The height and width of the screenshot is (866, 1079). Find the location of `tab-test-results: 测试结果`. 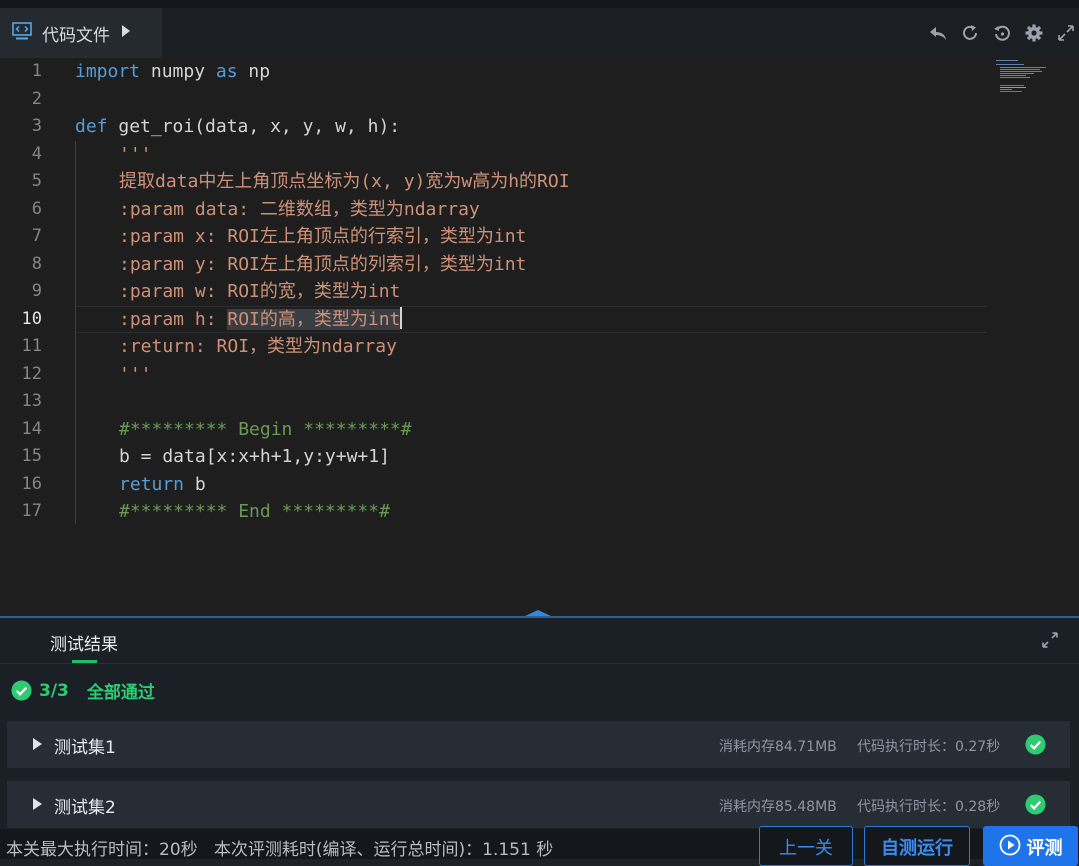

tab-test-results: 测试结果 is located at coordinates (84, 642).